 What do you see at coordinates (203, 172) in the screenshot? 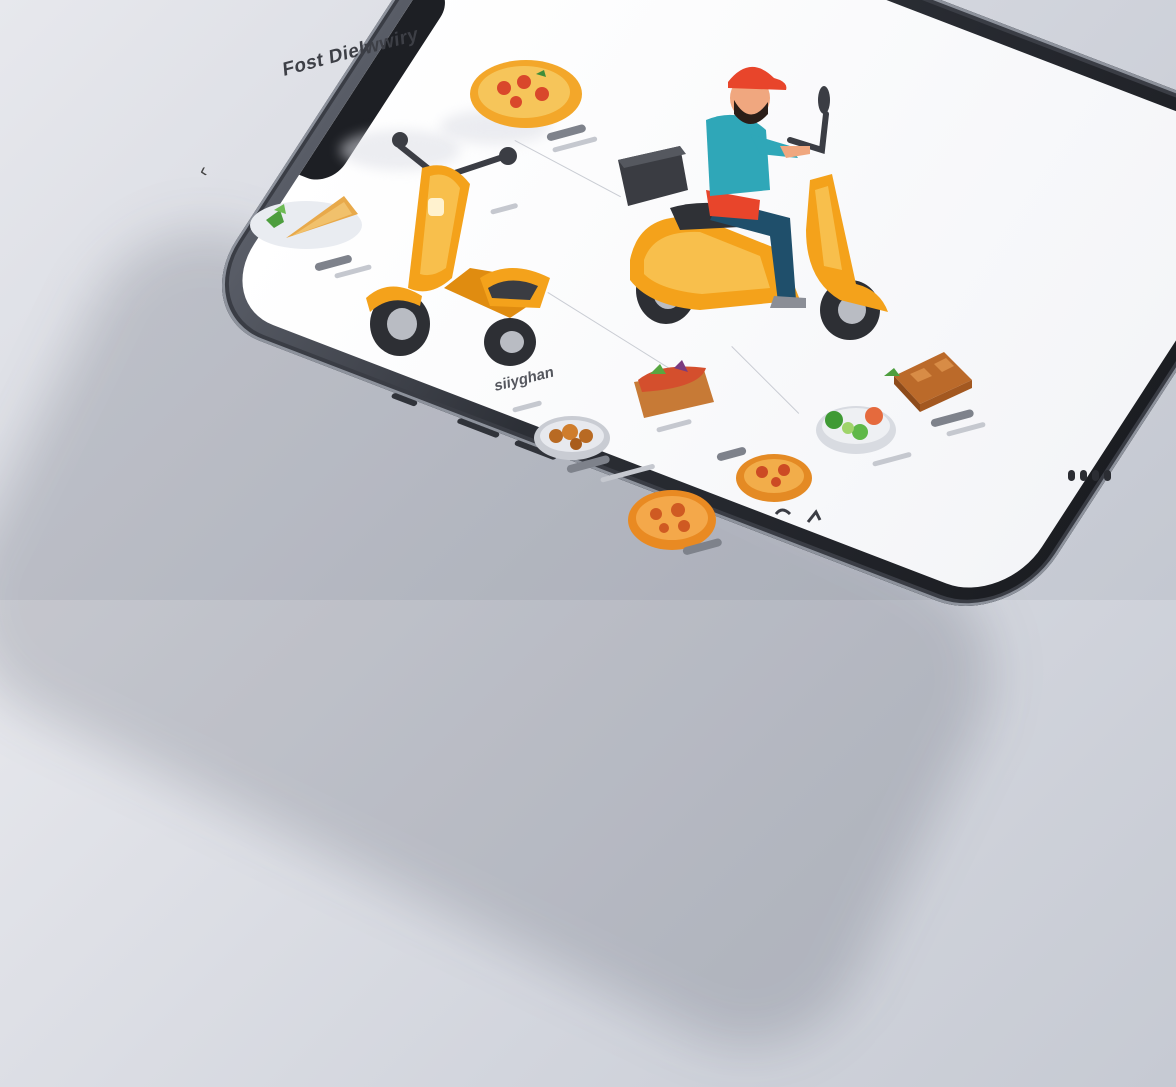
I see `back-icon: ‹` at bounding box center [203, 172].